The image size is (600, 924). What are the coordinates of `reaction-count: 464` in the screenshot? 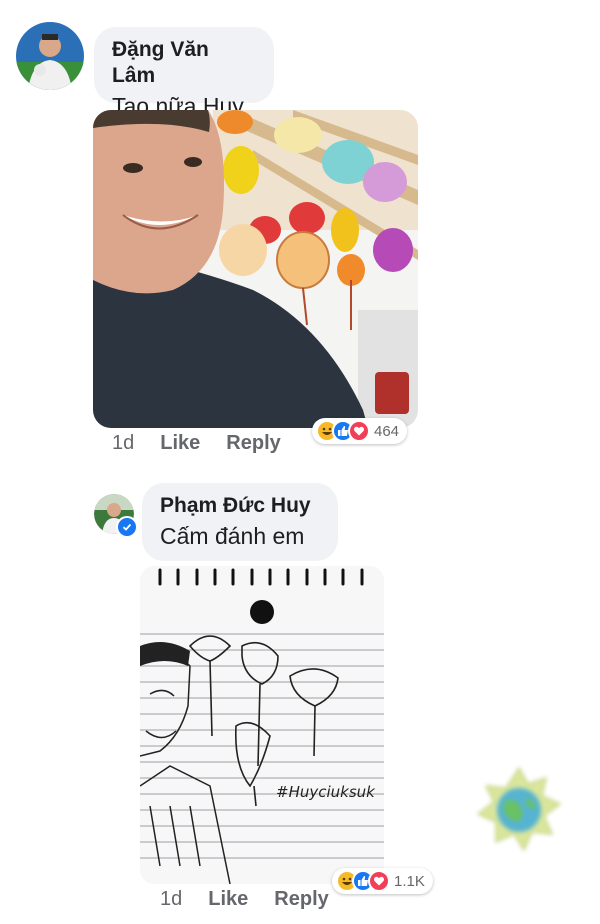 It's located at (387, 431).